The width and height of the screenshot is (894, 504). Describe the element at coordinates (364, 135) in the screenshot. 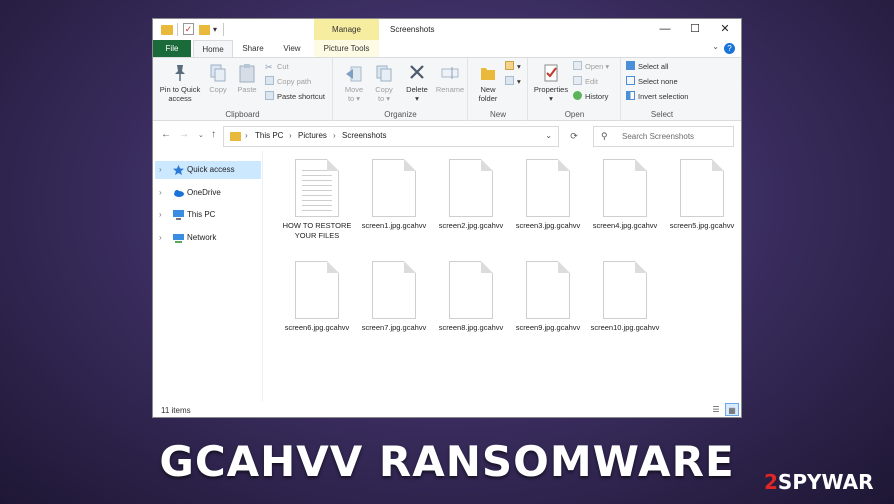

I see `breadcrumb-screenshots: Screenshots` at that location.